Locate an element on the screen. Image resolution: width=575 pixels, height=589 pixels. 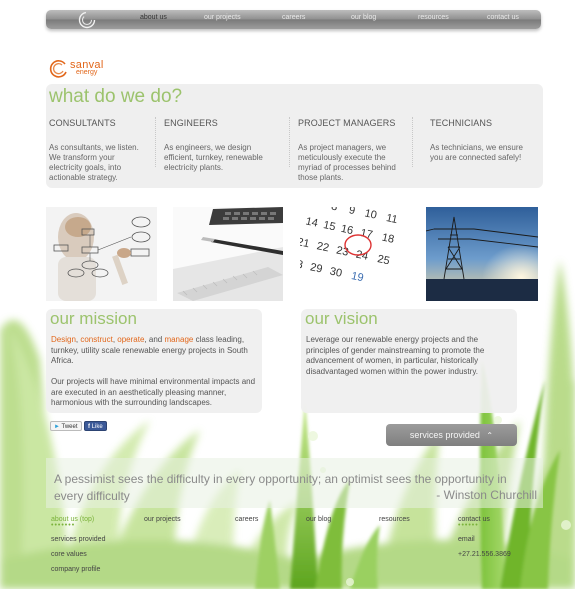
calculator-photo is located at coordinates (228, 254).